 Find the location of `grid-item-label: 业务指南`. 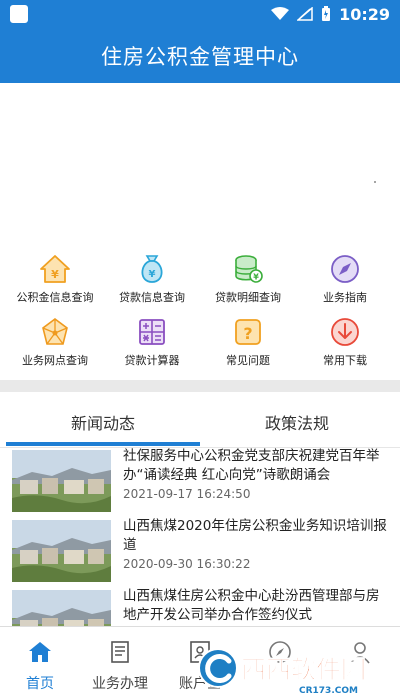

grid-item-label: 业务指南 is located at coordinates (345, 297).